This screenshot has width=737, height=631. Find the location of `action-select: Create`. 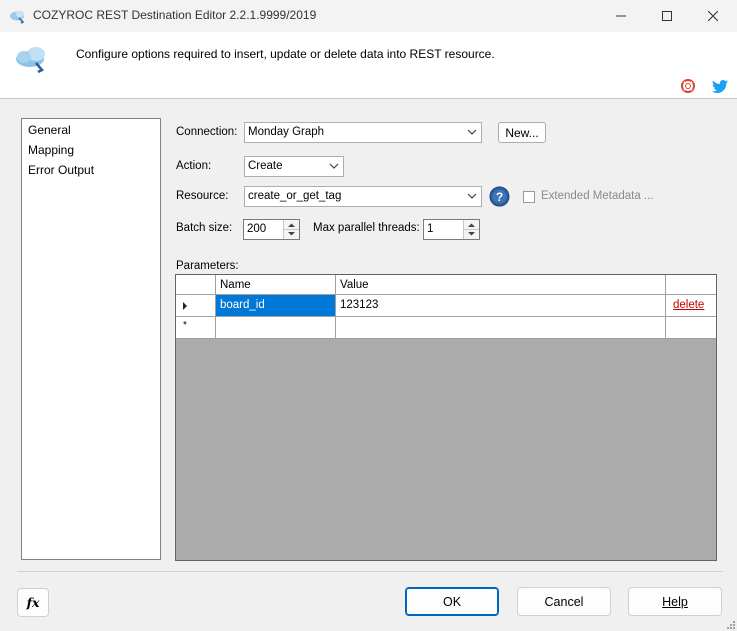

action-select: Create is located at coordinates (294, 166).